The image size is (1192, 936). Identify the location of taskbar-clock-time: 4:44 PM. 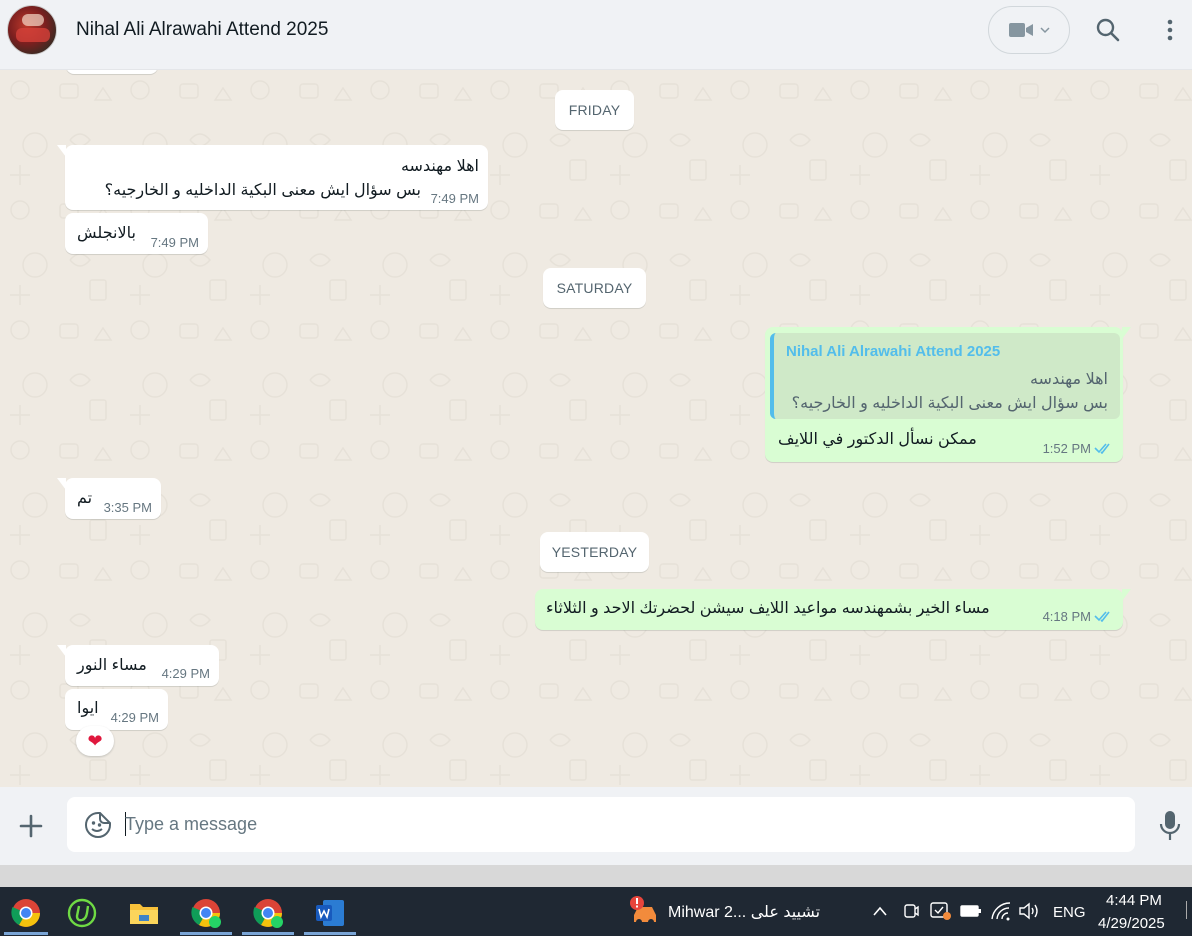
(1134, 900).